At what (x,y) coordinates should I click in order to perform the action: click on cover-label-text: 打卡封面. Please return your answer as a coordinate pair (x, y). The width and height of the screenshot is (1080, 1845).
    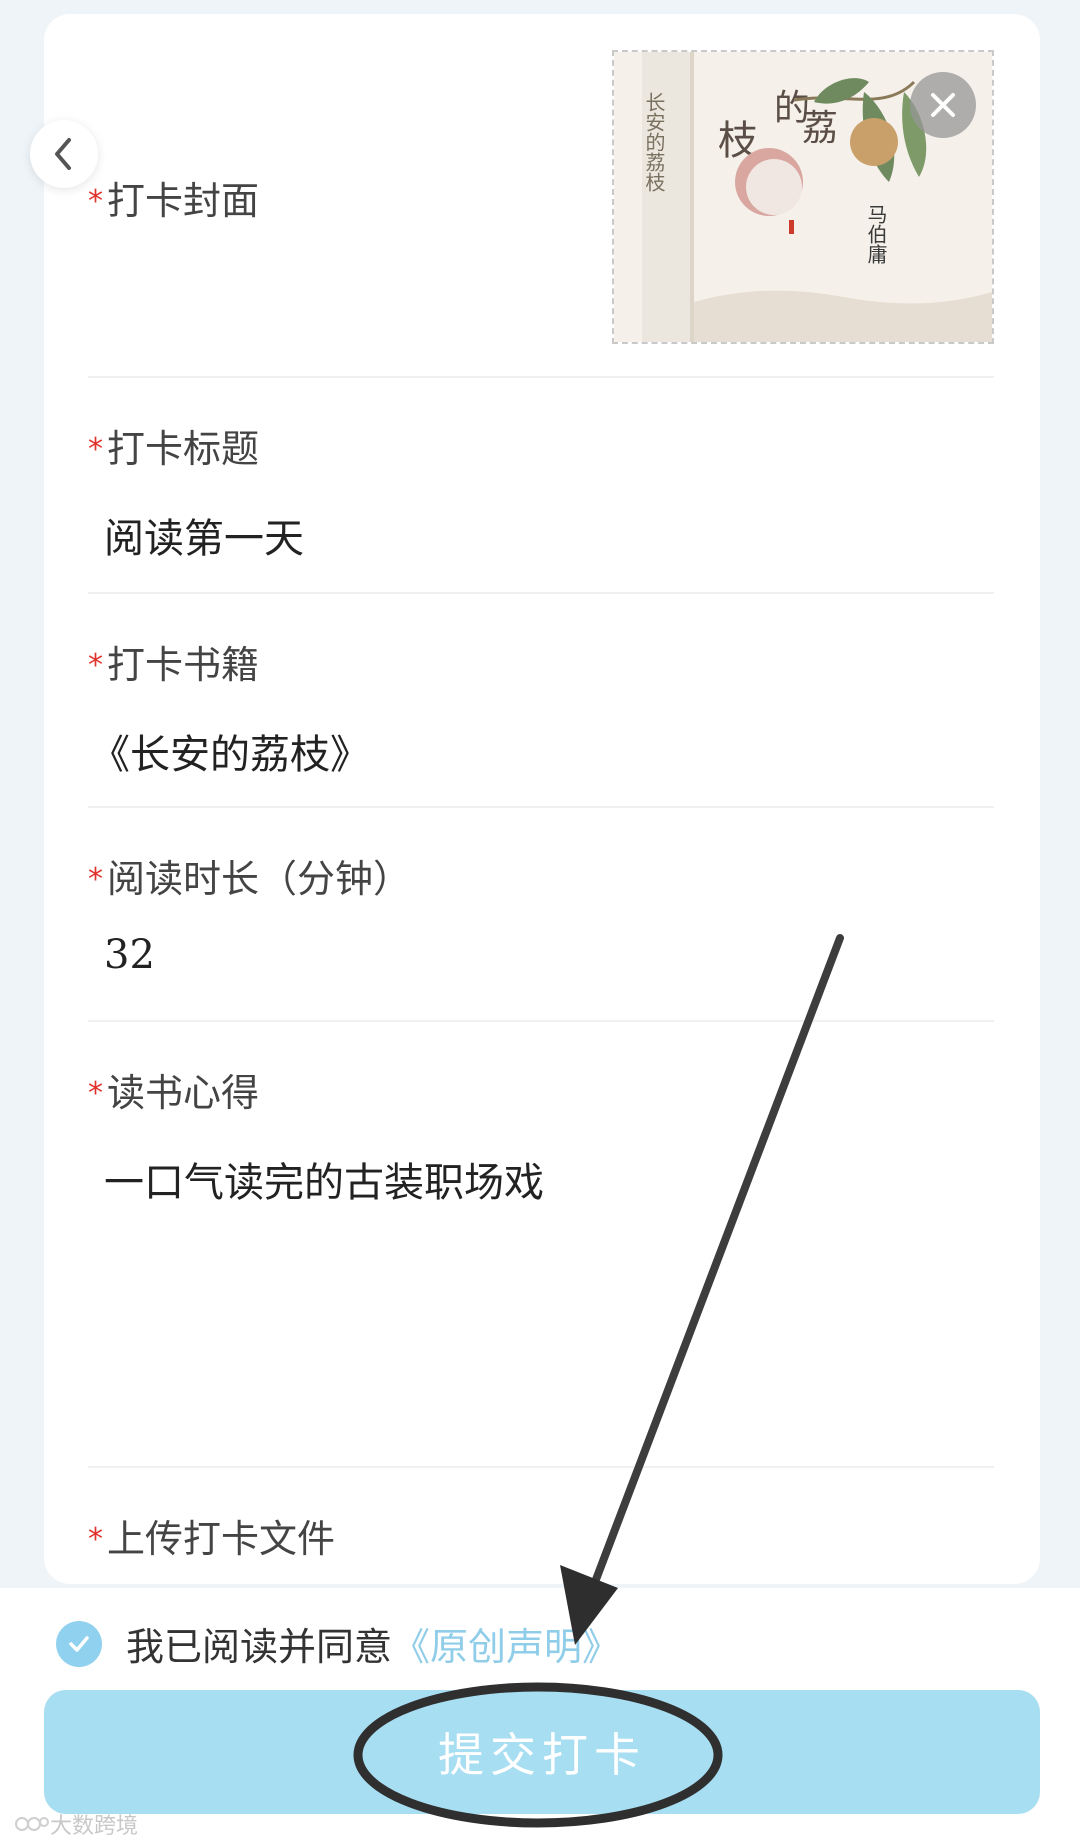
    Looking at the image, I should click on (183, 201).